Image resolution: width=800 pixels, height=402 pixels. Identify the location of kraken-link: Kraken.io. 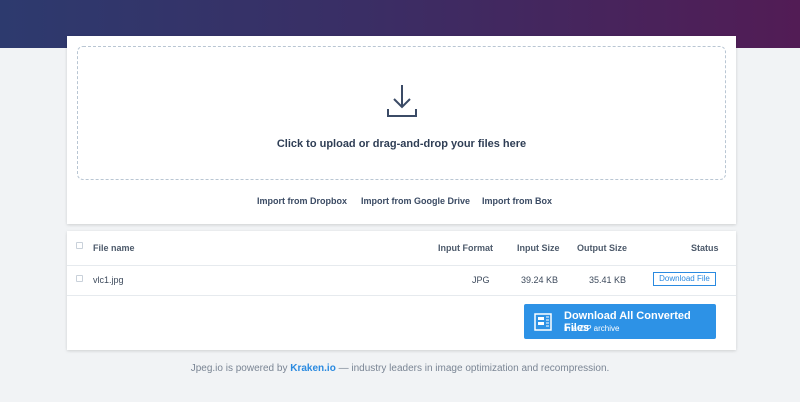
(313, 368).